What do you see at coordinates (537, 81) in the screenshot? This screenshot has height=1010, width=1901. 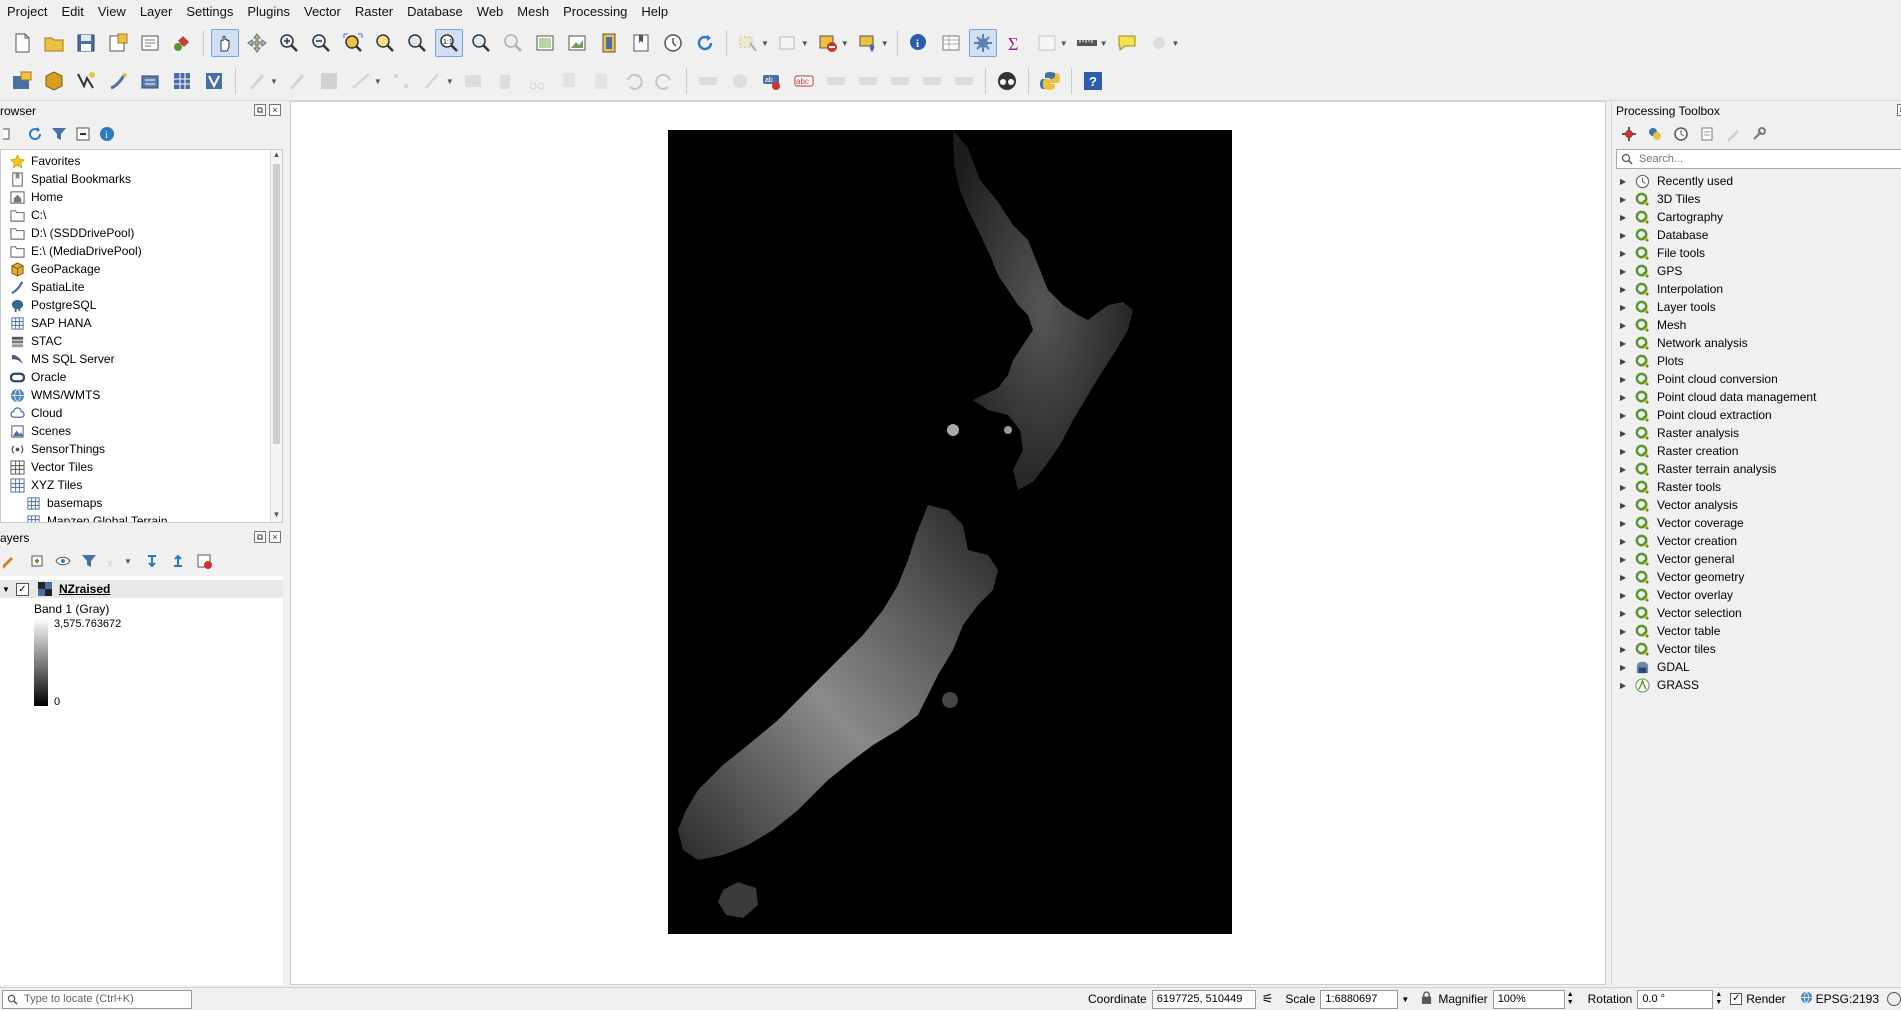 I see `cut-features-icon` at bounding box center [537, 81].